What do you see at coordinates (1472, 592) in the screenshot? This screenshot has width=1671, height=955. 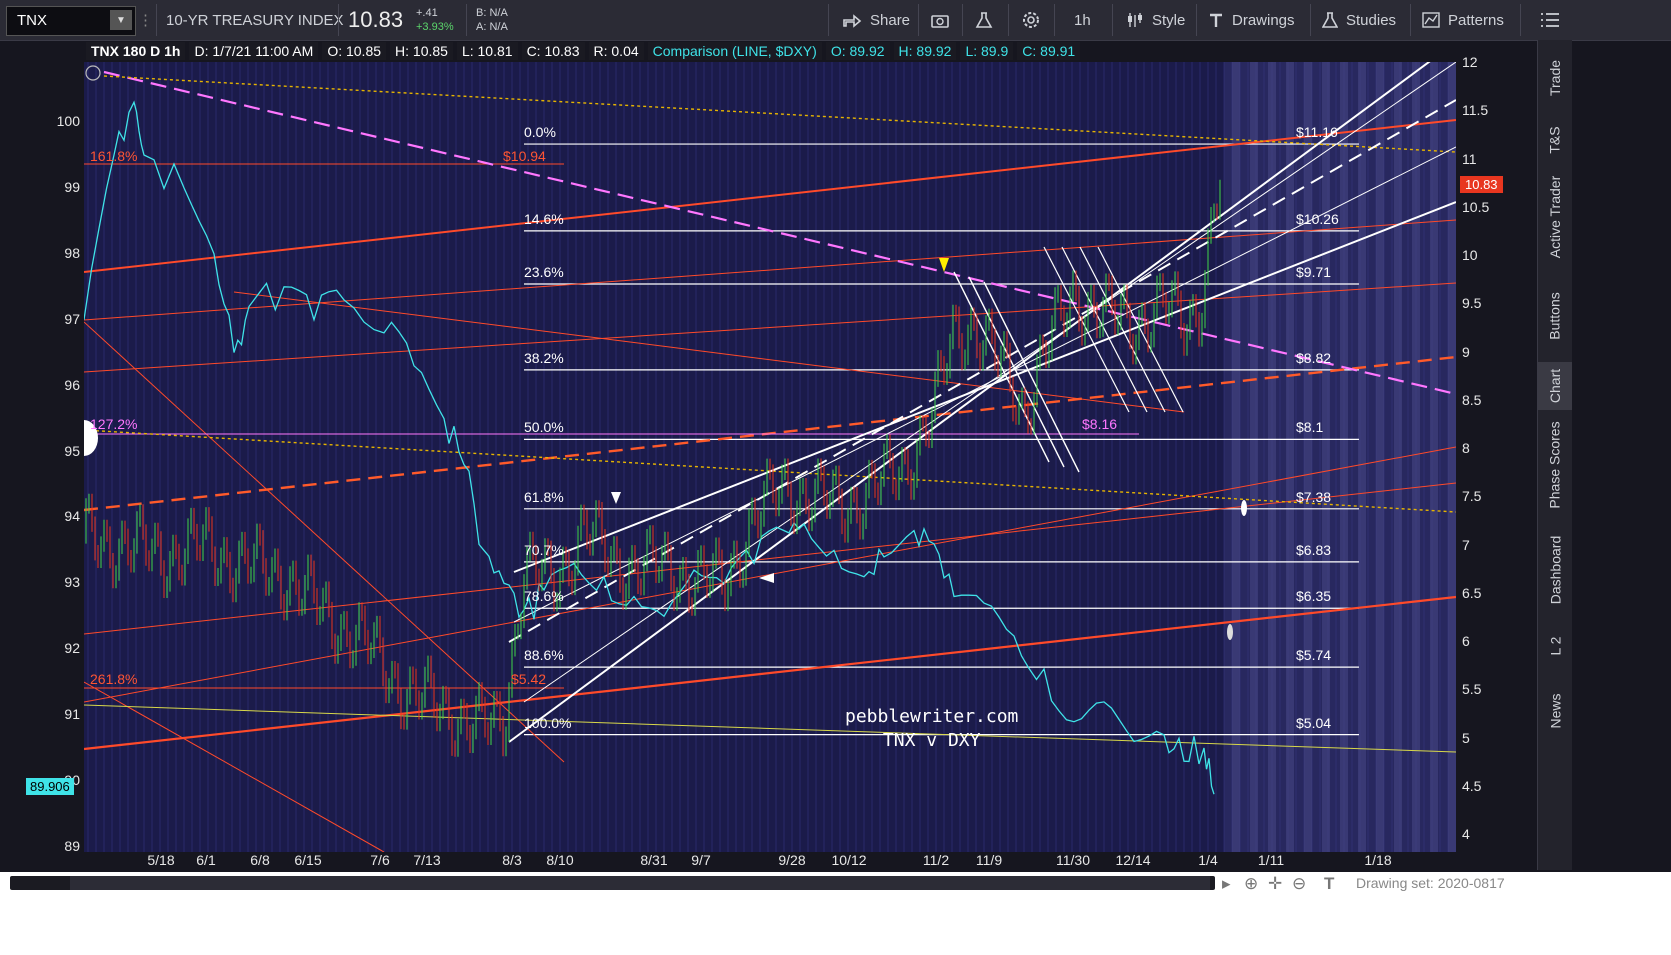 I see `right-axis-tick: 6.5` at bounding box center [1472, 592].